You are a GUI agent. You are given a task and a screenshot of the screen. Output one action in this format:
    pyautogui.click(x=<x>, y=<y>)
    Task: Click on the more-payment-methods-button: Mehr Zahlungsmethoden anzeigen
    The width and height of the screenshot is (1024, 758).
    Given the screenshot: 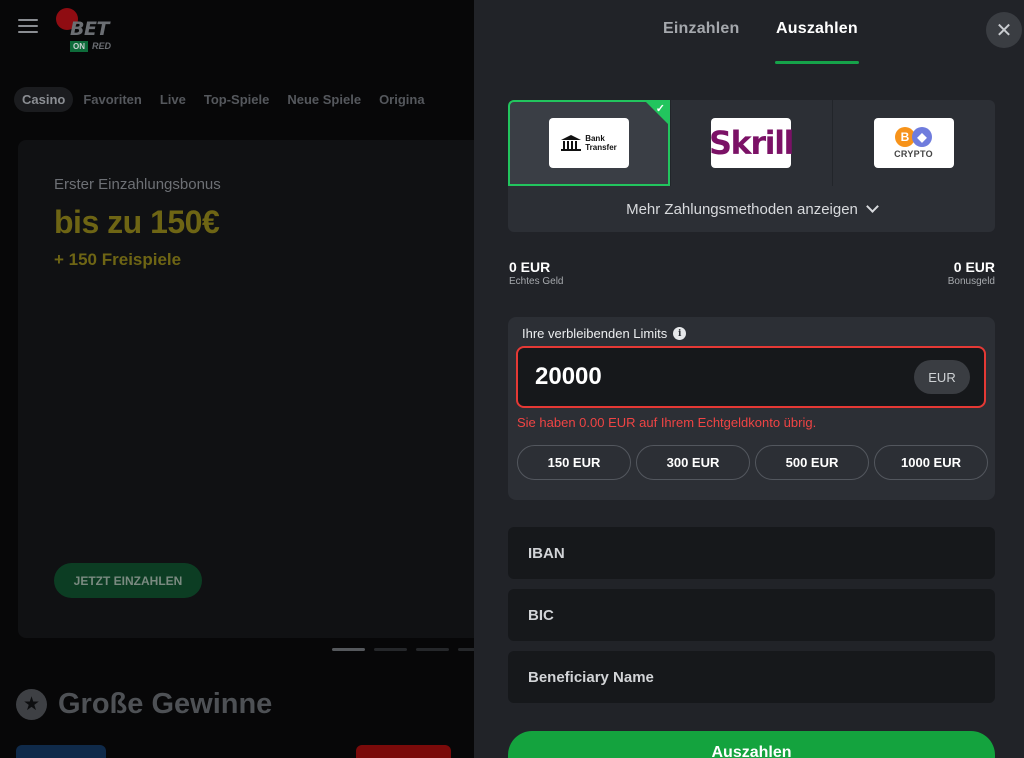 What is the action you would take?
    pyautogui.click(x=751, y=209)
    